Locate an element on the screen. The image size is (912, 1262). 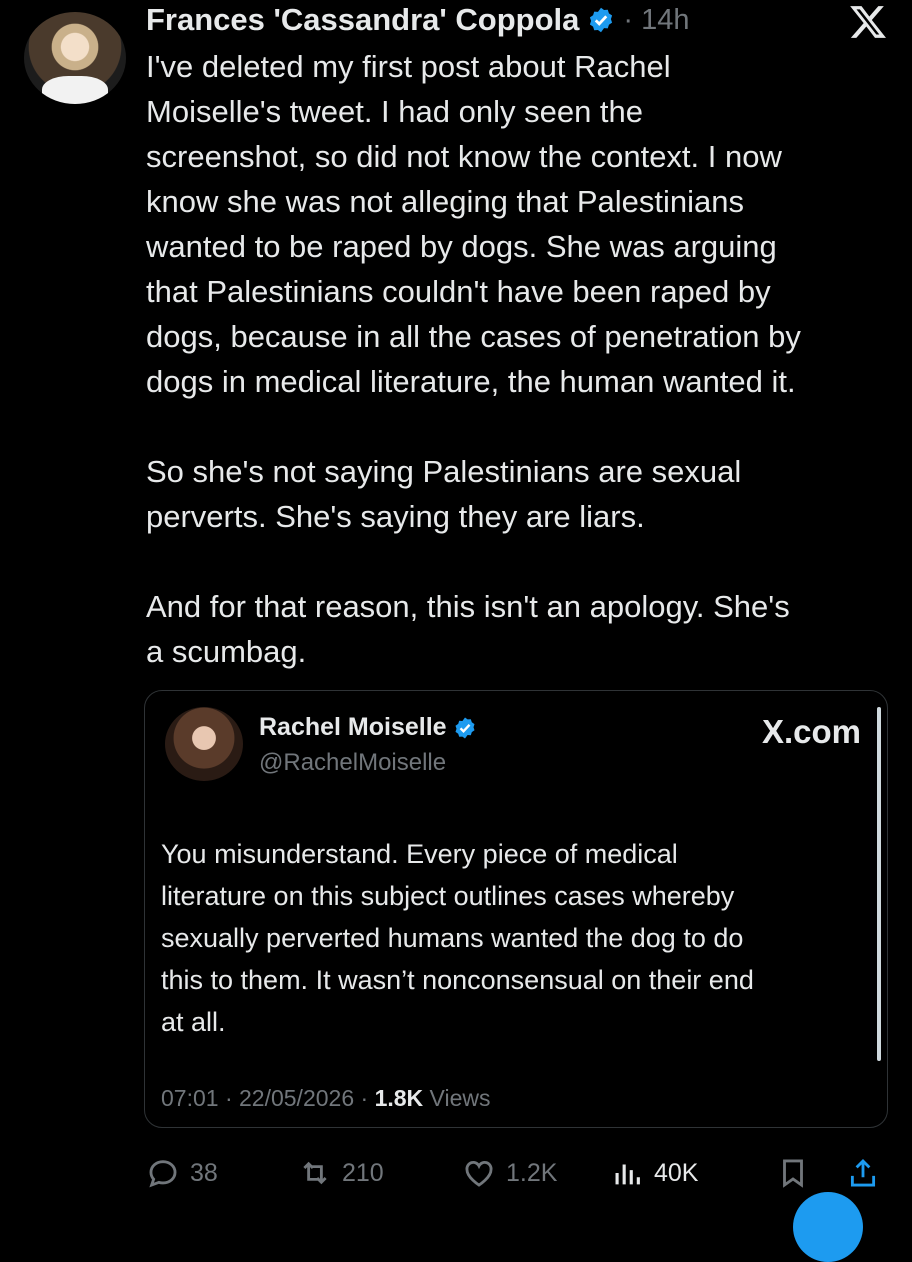
repost-icon is located at coordinates (315, 1173).